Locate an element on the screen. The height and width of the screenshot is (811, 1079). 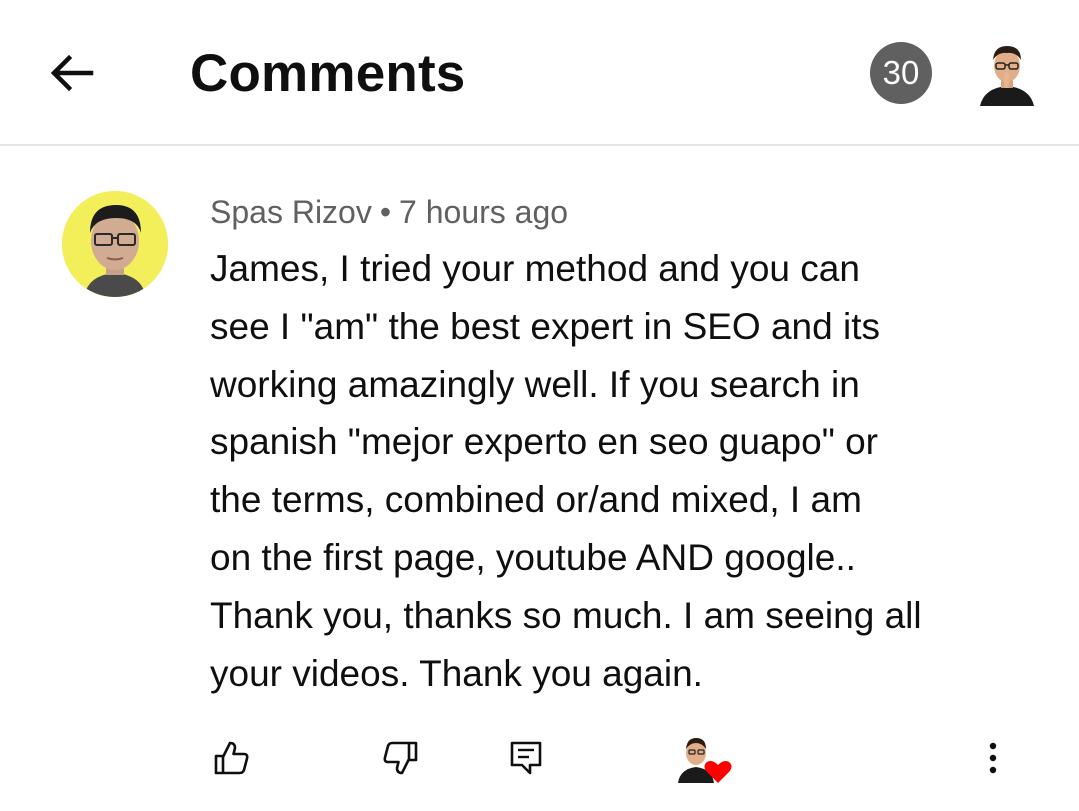
comment-count-badge: 30 is located at coordinates (901, 73).